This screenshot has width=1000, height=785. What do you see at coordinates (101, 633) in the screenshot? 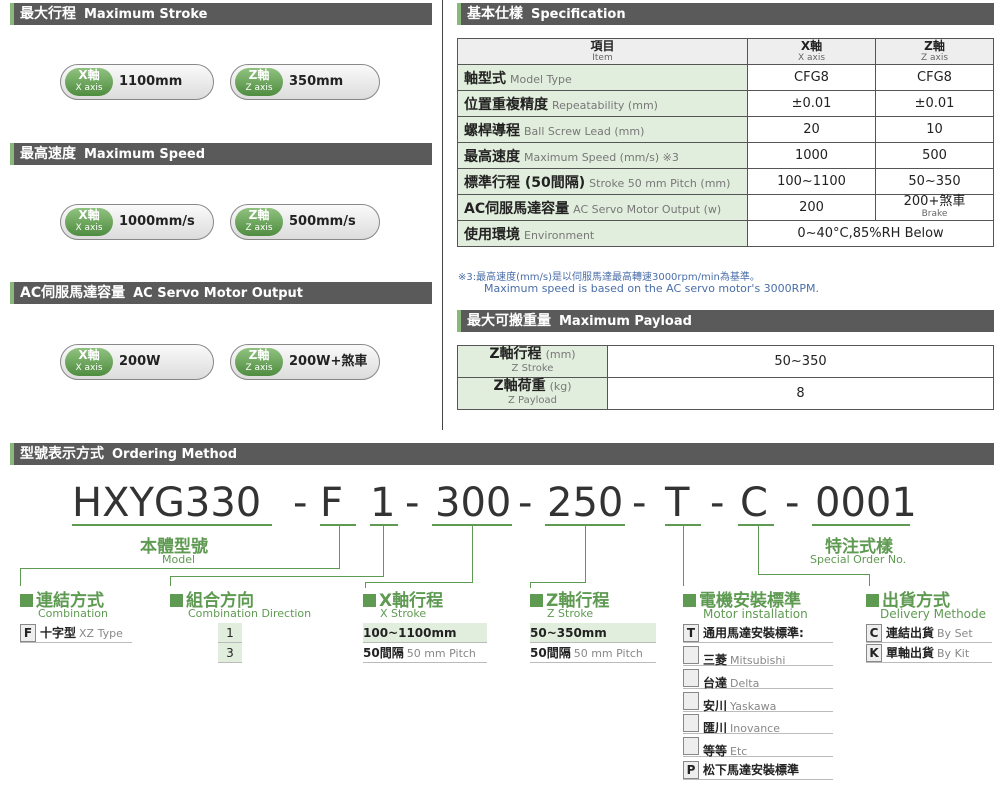
I see `option-en: XZ Type` at bounding box center [101, 633].